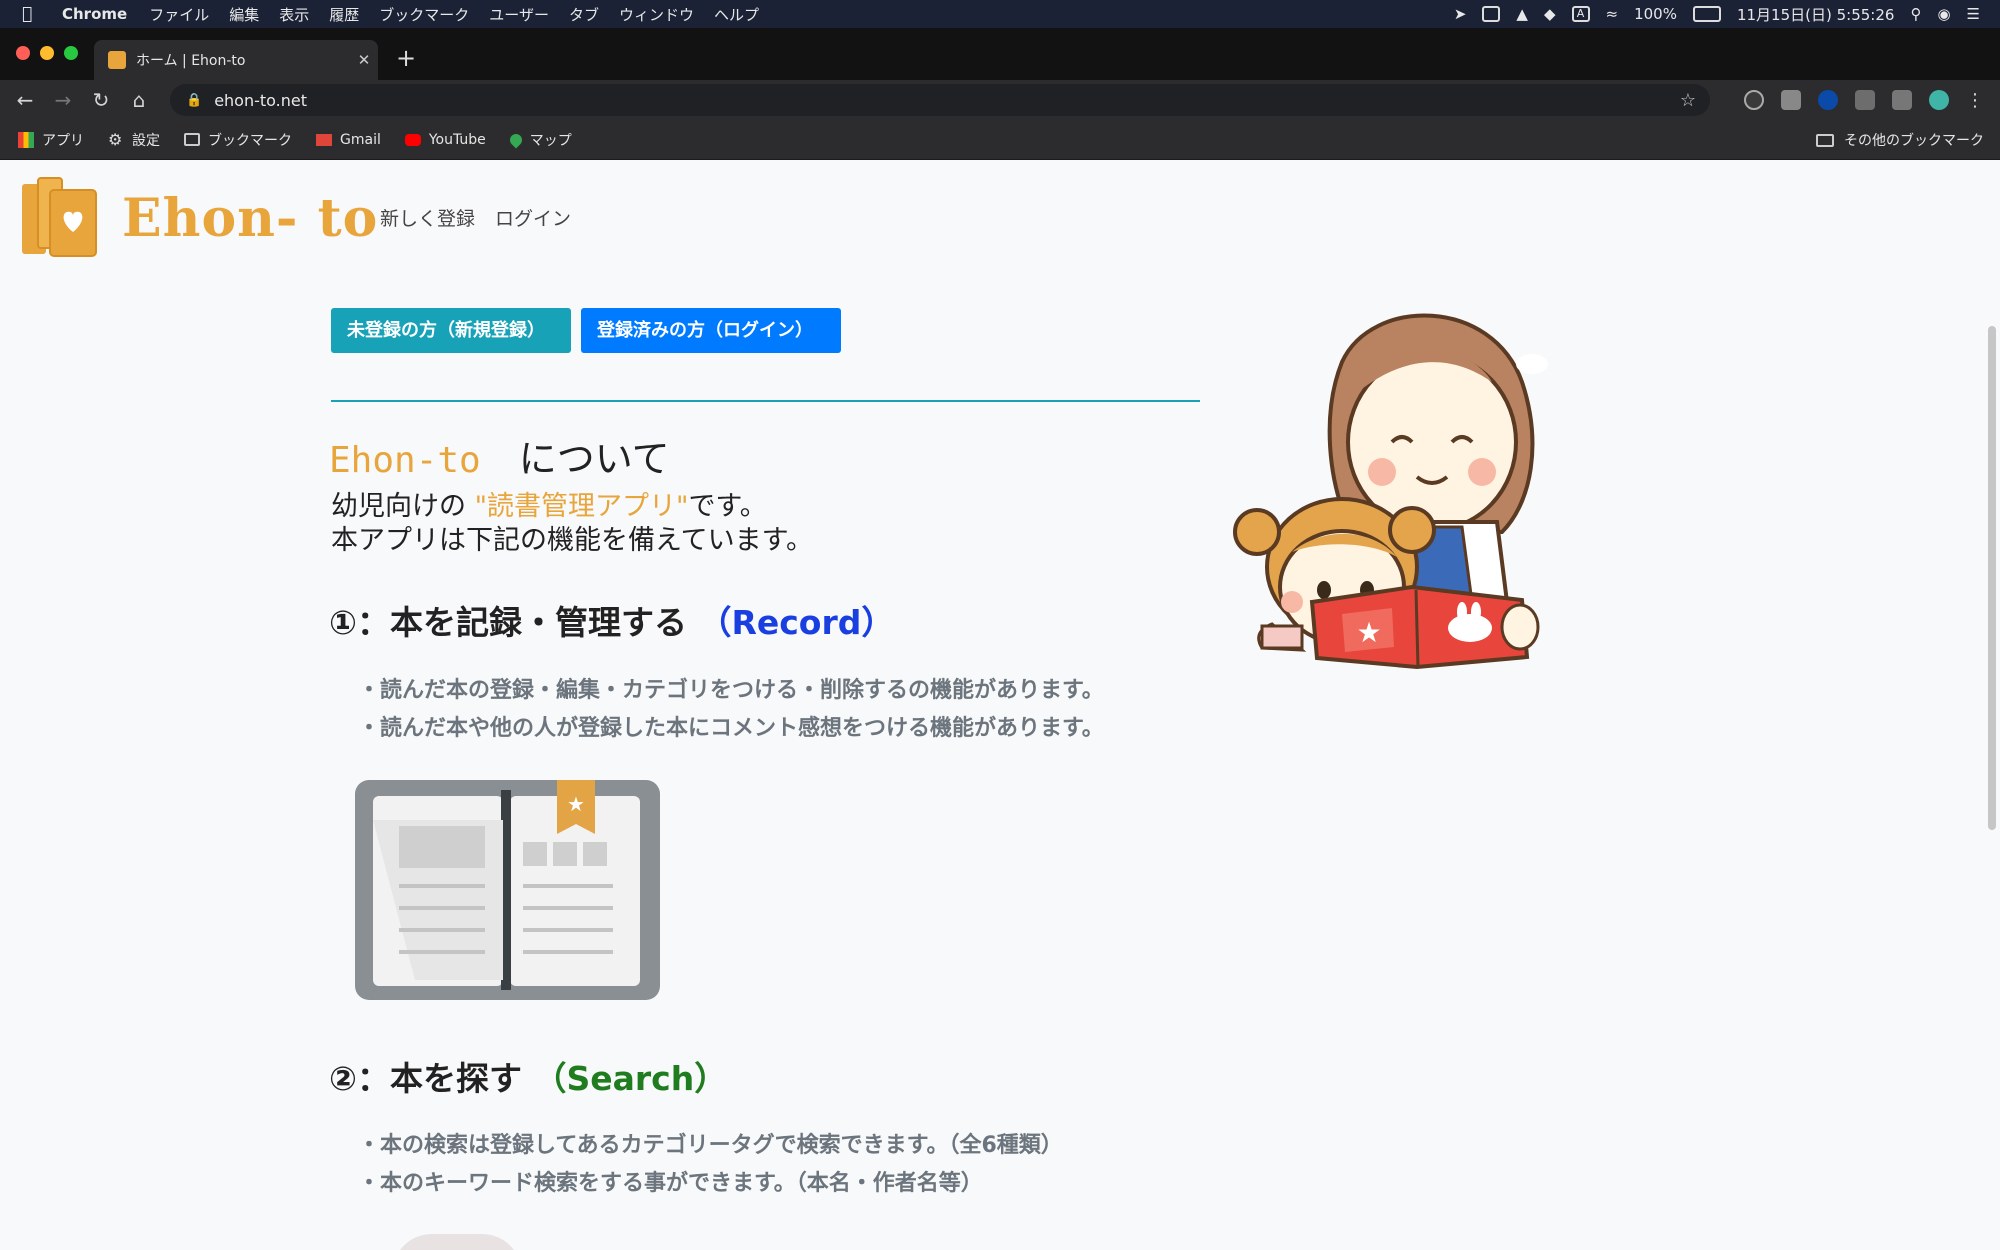 The image size is (2000, 1250). I want to click on list-item: ・読んだ本や他の人が登録した本にコメント感想をつける機能があります。, so click(731, 728).